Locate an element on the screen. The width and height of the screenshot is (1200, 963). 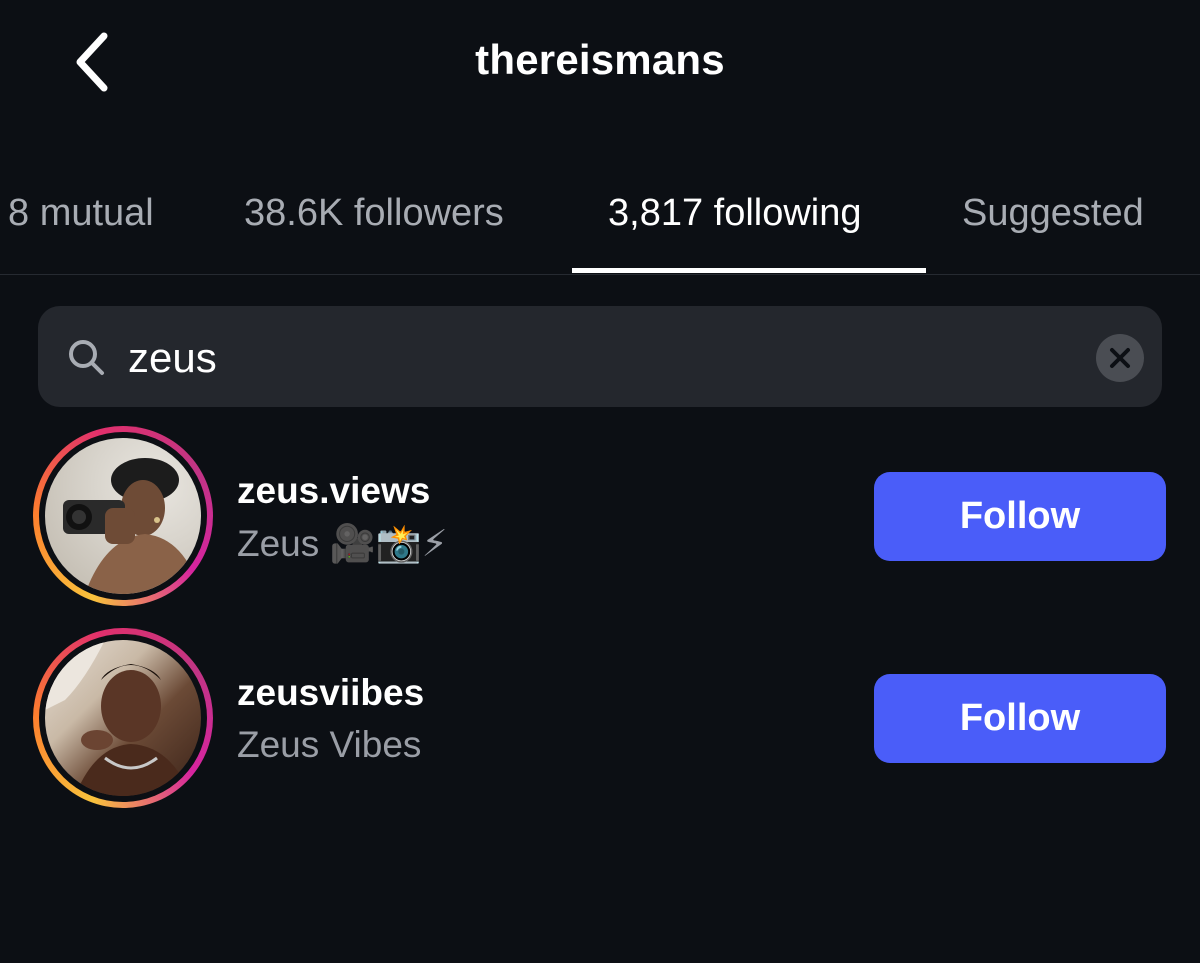
page-title: thereismans is located at coordinates (600, 59).